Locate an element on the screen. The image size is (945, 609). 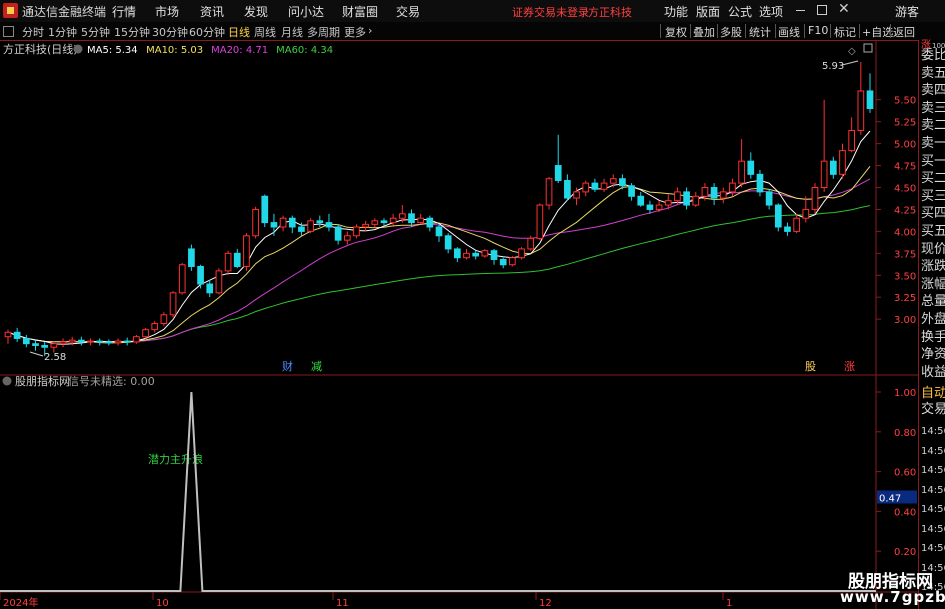
guest-label: 游客 is located at coordinates (907, 11).